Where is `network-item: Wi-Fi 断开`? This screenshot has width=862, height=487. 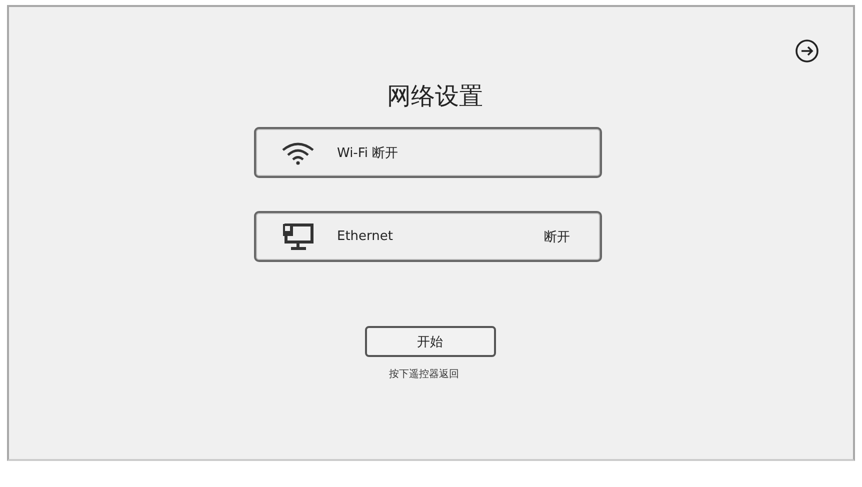 network-item: Wi-Fi 断开 is located at coordinates (428, 152).